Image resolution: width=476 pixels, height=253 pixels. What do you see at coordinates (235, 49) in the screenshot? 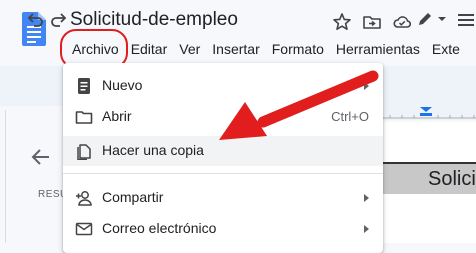
I see `menu-insertar: Insertar` at bounding box center [235, 49].